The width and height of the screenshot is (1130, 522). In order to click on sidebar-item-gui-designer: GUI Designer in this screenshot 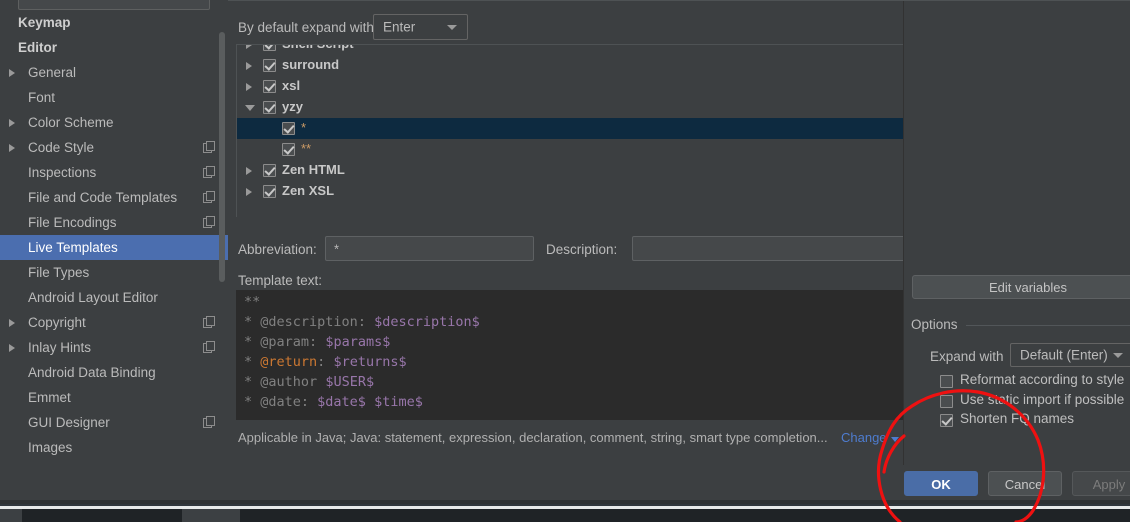, I will do `click(114, 422)`.